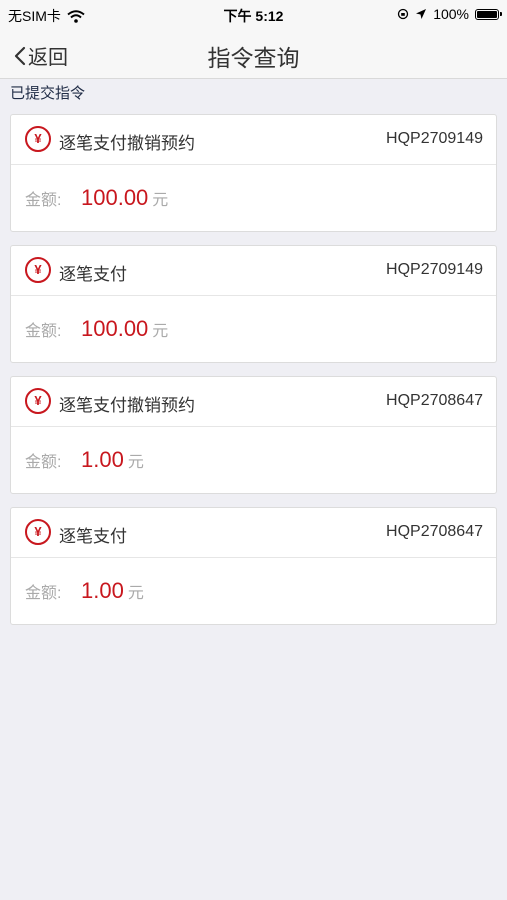 This screenshot has height=900, width=507. Describe the element at coordinates (253, 402) in the screenshot. I see `card-header: ¥ 逐笔支付撤销预约 HQP2708647` at that location.